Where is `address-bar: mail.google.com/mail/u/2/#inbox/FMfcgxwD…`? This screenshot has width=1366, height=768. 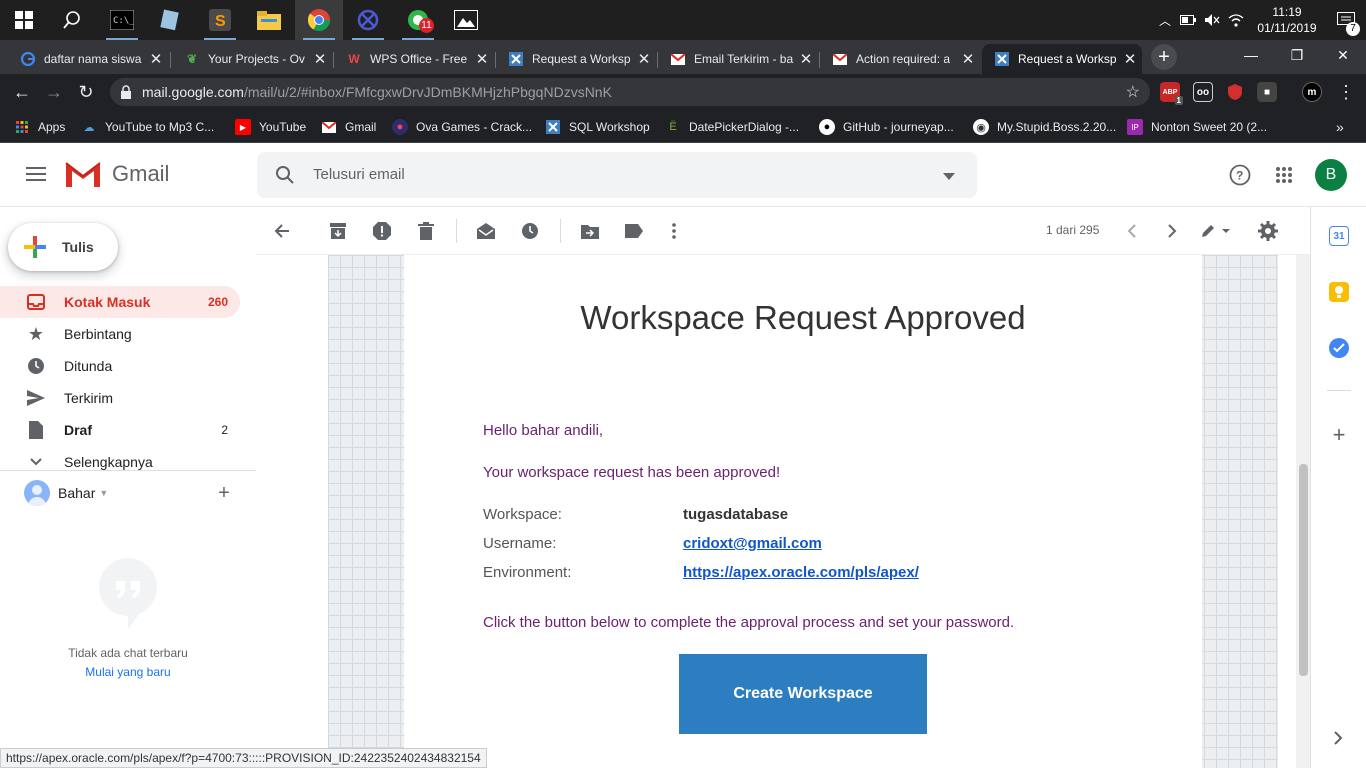
address-bar: mail.google.com/mail/u/2/#inbox/FMfcgxwD… is located at coordinates (630, 92).